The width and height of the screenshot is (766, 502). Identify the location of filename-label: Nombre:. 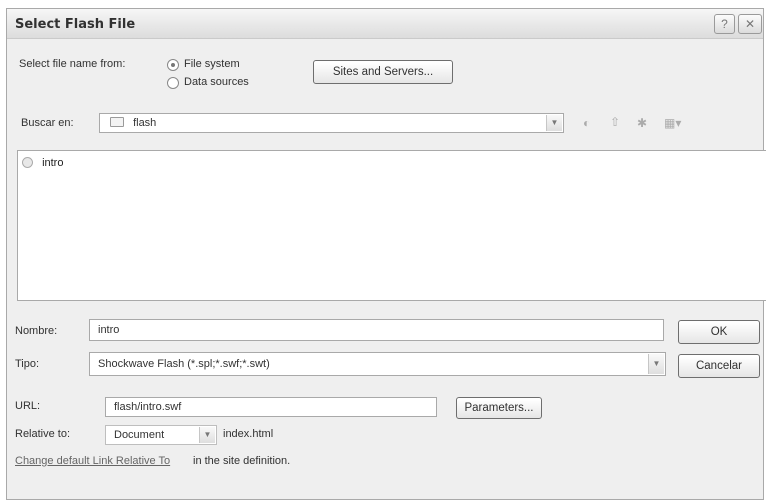
(36, 331).